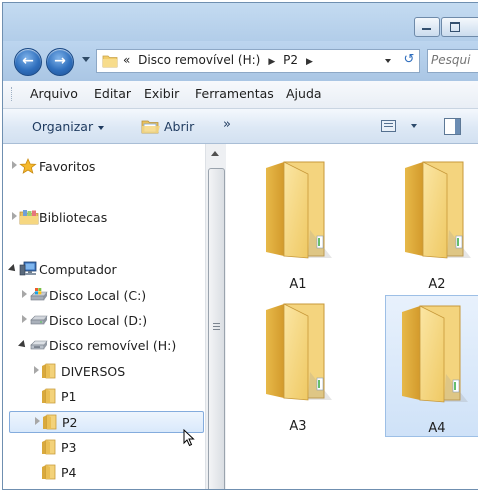 Image resolution: width=483 pixels, height=493 pixels. Describe the element at coordinates (39, 296) in the screenshot. I see `system-drive-icon` at that location.